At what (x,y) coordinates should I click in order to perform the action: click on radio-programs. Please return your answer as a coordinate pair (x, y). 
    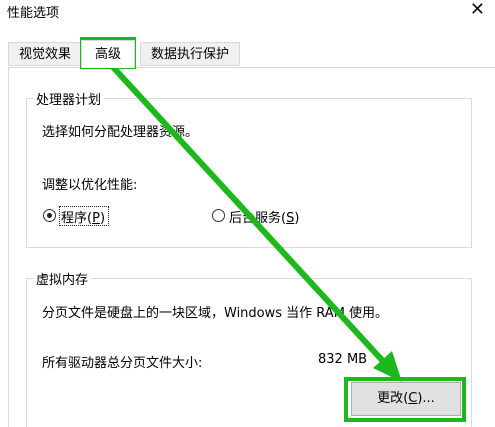
    Looking at the image, I should click on (49, 215).